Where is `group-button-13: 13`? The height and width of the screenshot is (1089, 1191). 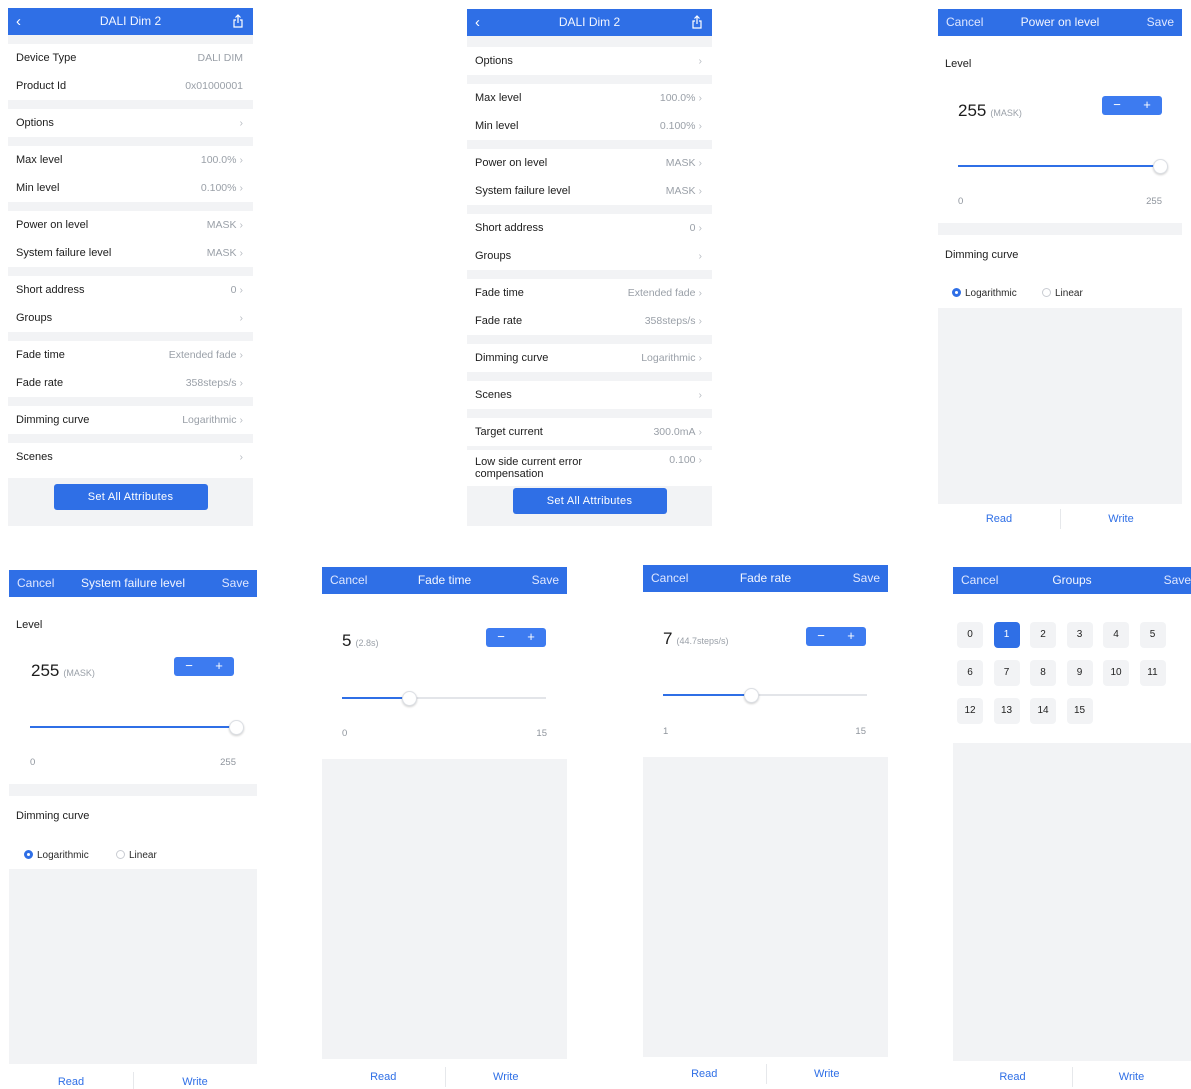
group-button-13: 13 is located at coordinates (1006, 711).